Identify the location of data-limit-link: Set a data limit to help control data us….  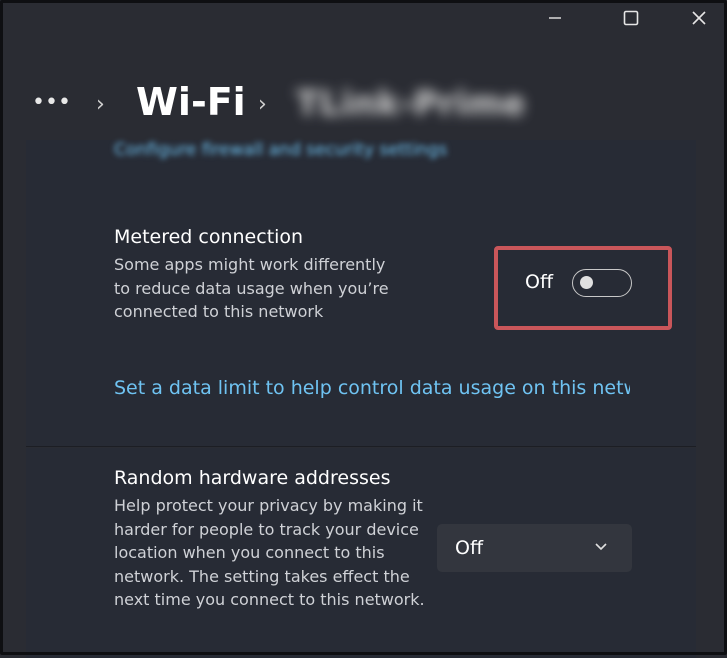
(372, 388).